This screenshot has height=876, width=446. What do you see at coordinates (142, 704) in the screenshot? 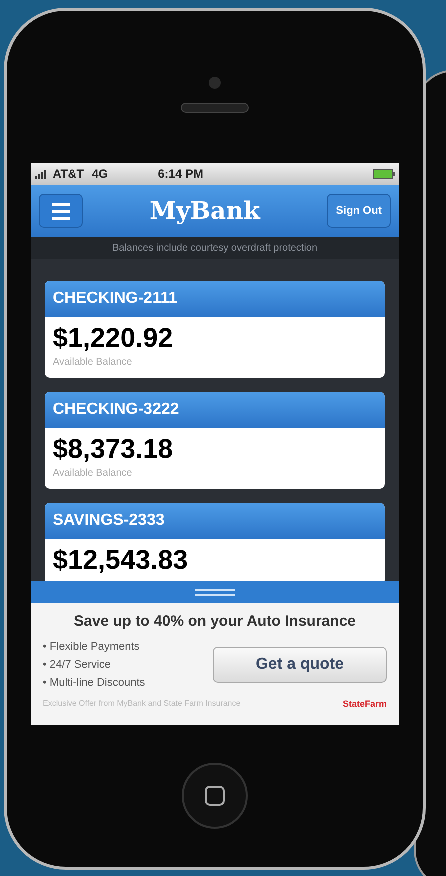
I see `ad-footer: Exclusive Offer from MyBank and State Farm Insurance` at bounding box center [142, 704].